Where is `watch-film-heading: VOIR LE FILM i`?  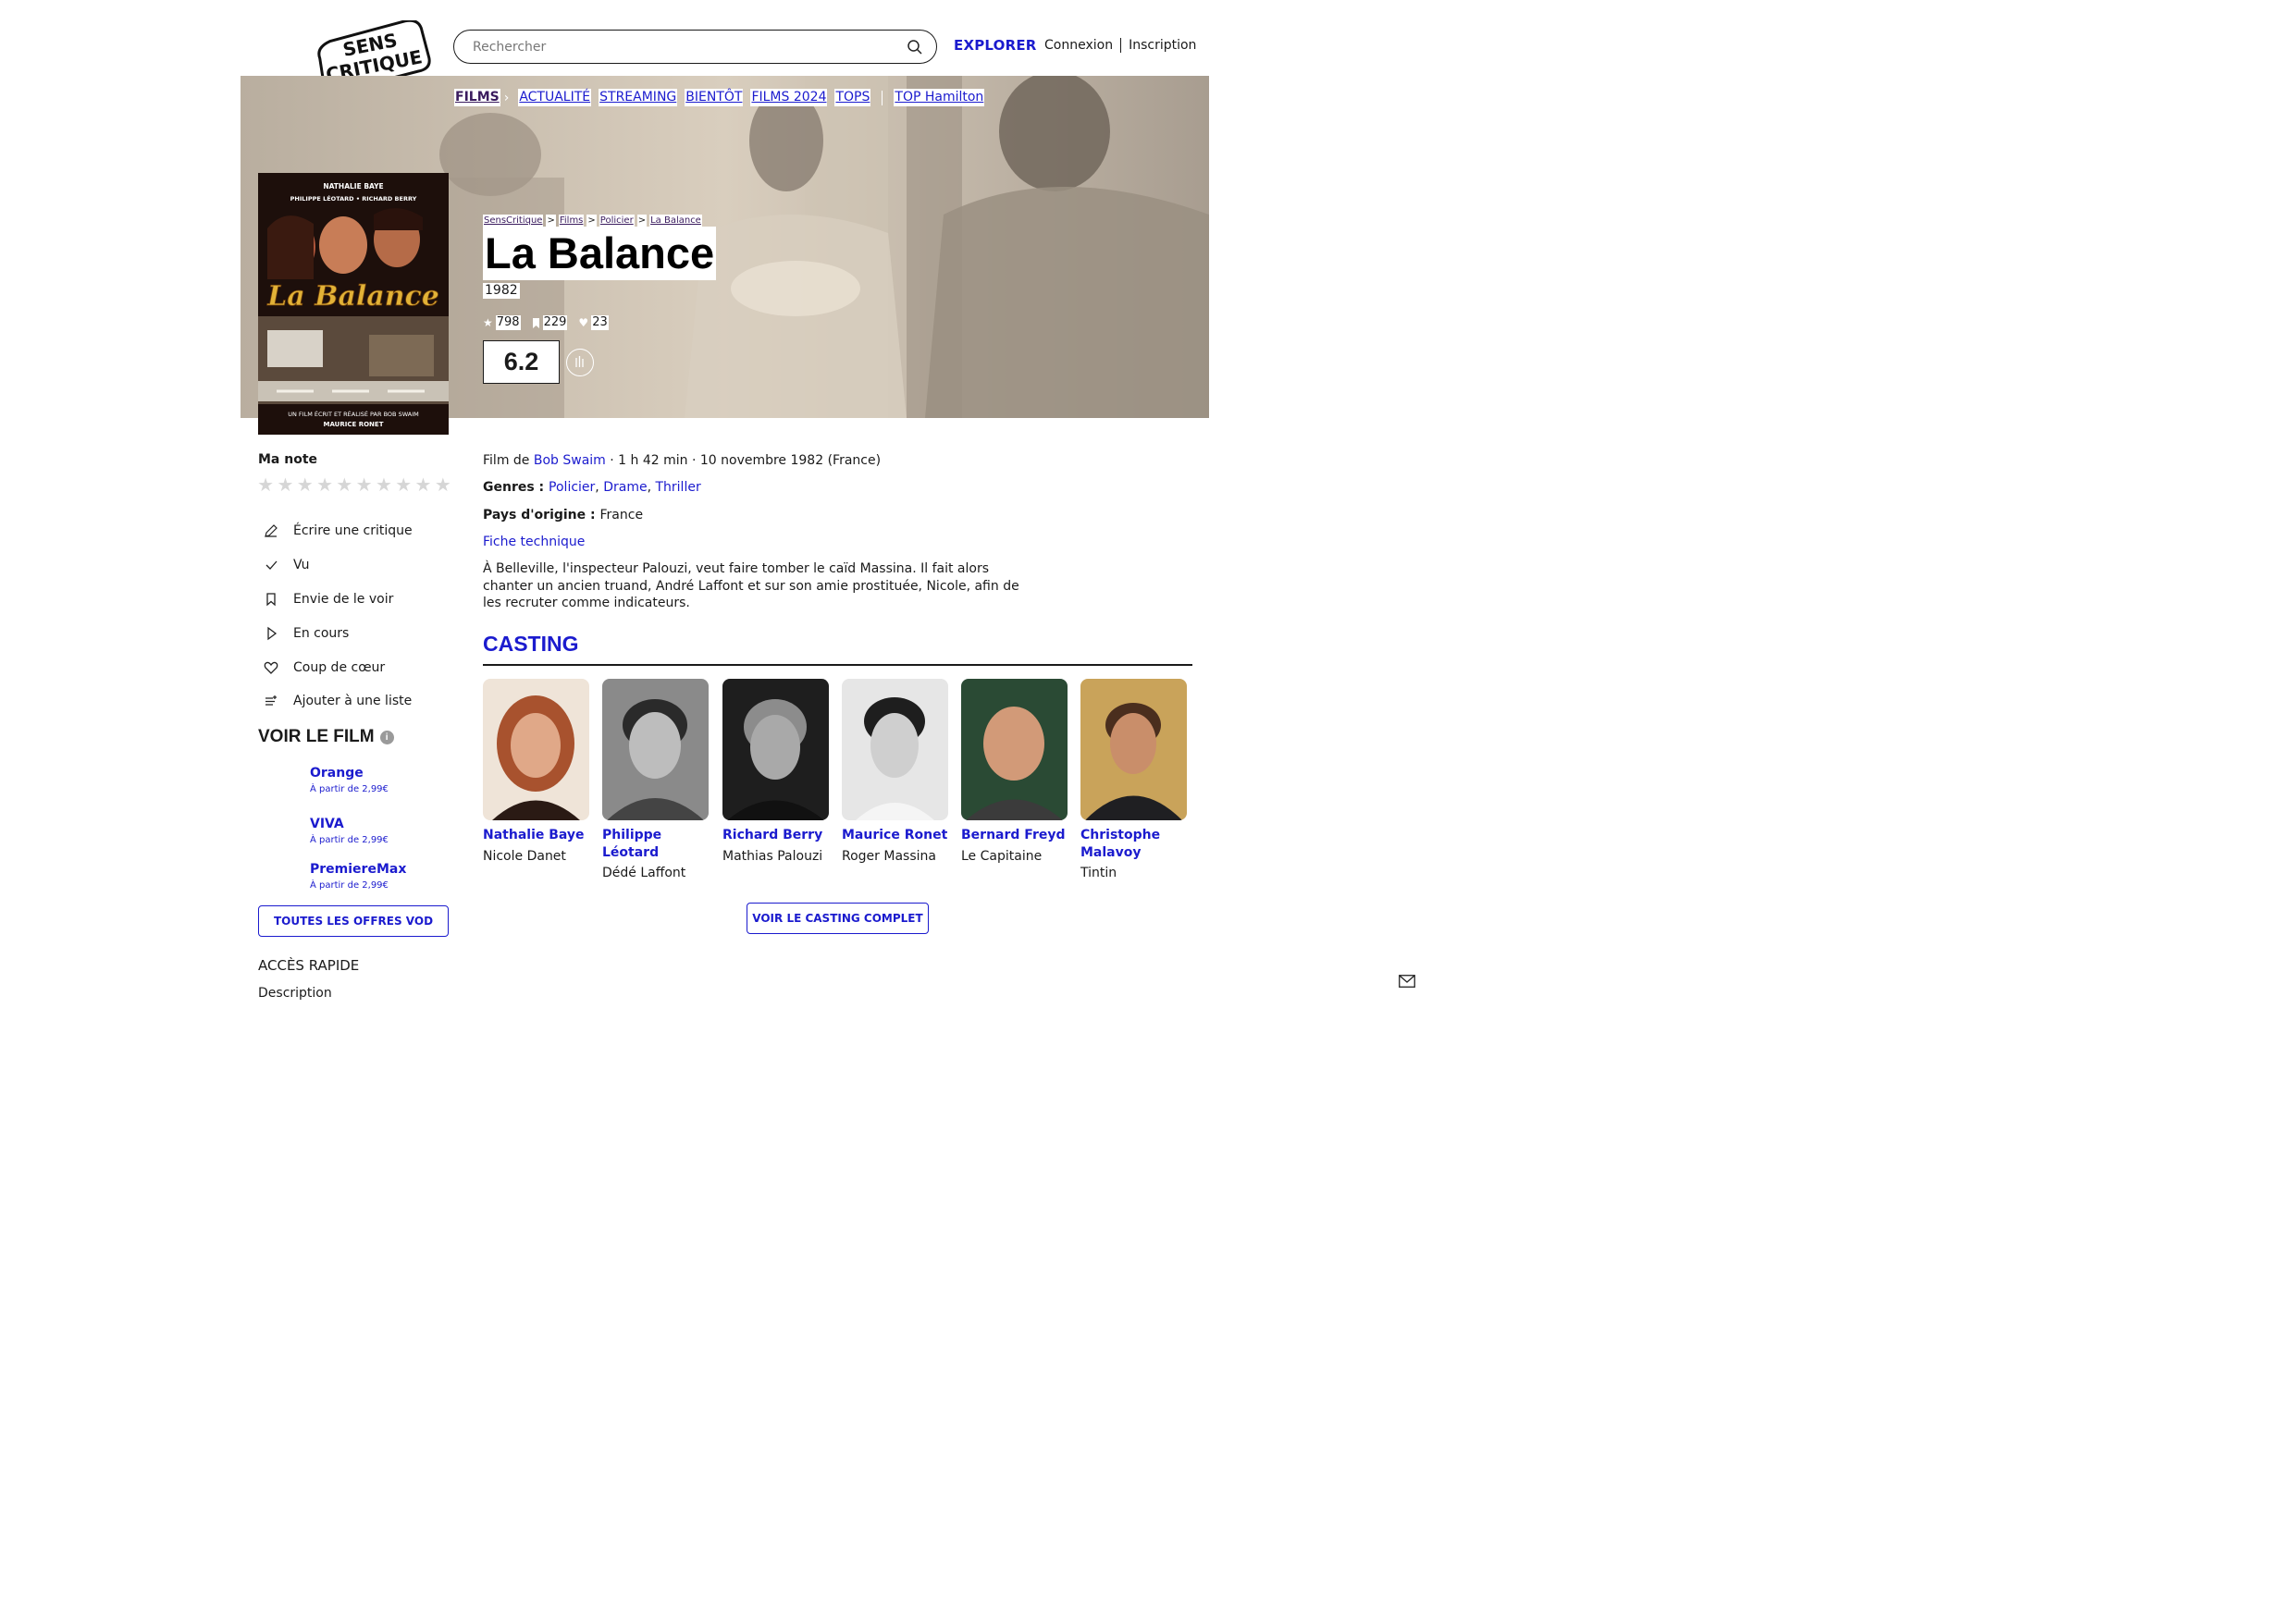
watch-film-heading: VOIR LE FILM i is located at coordinates (326, 737).